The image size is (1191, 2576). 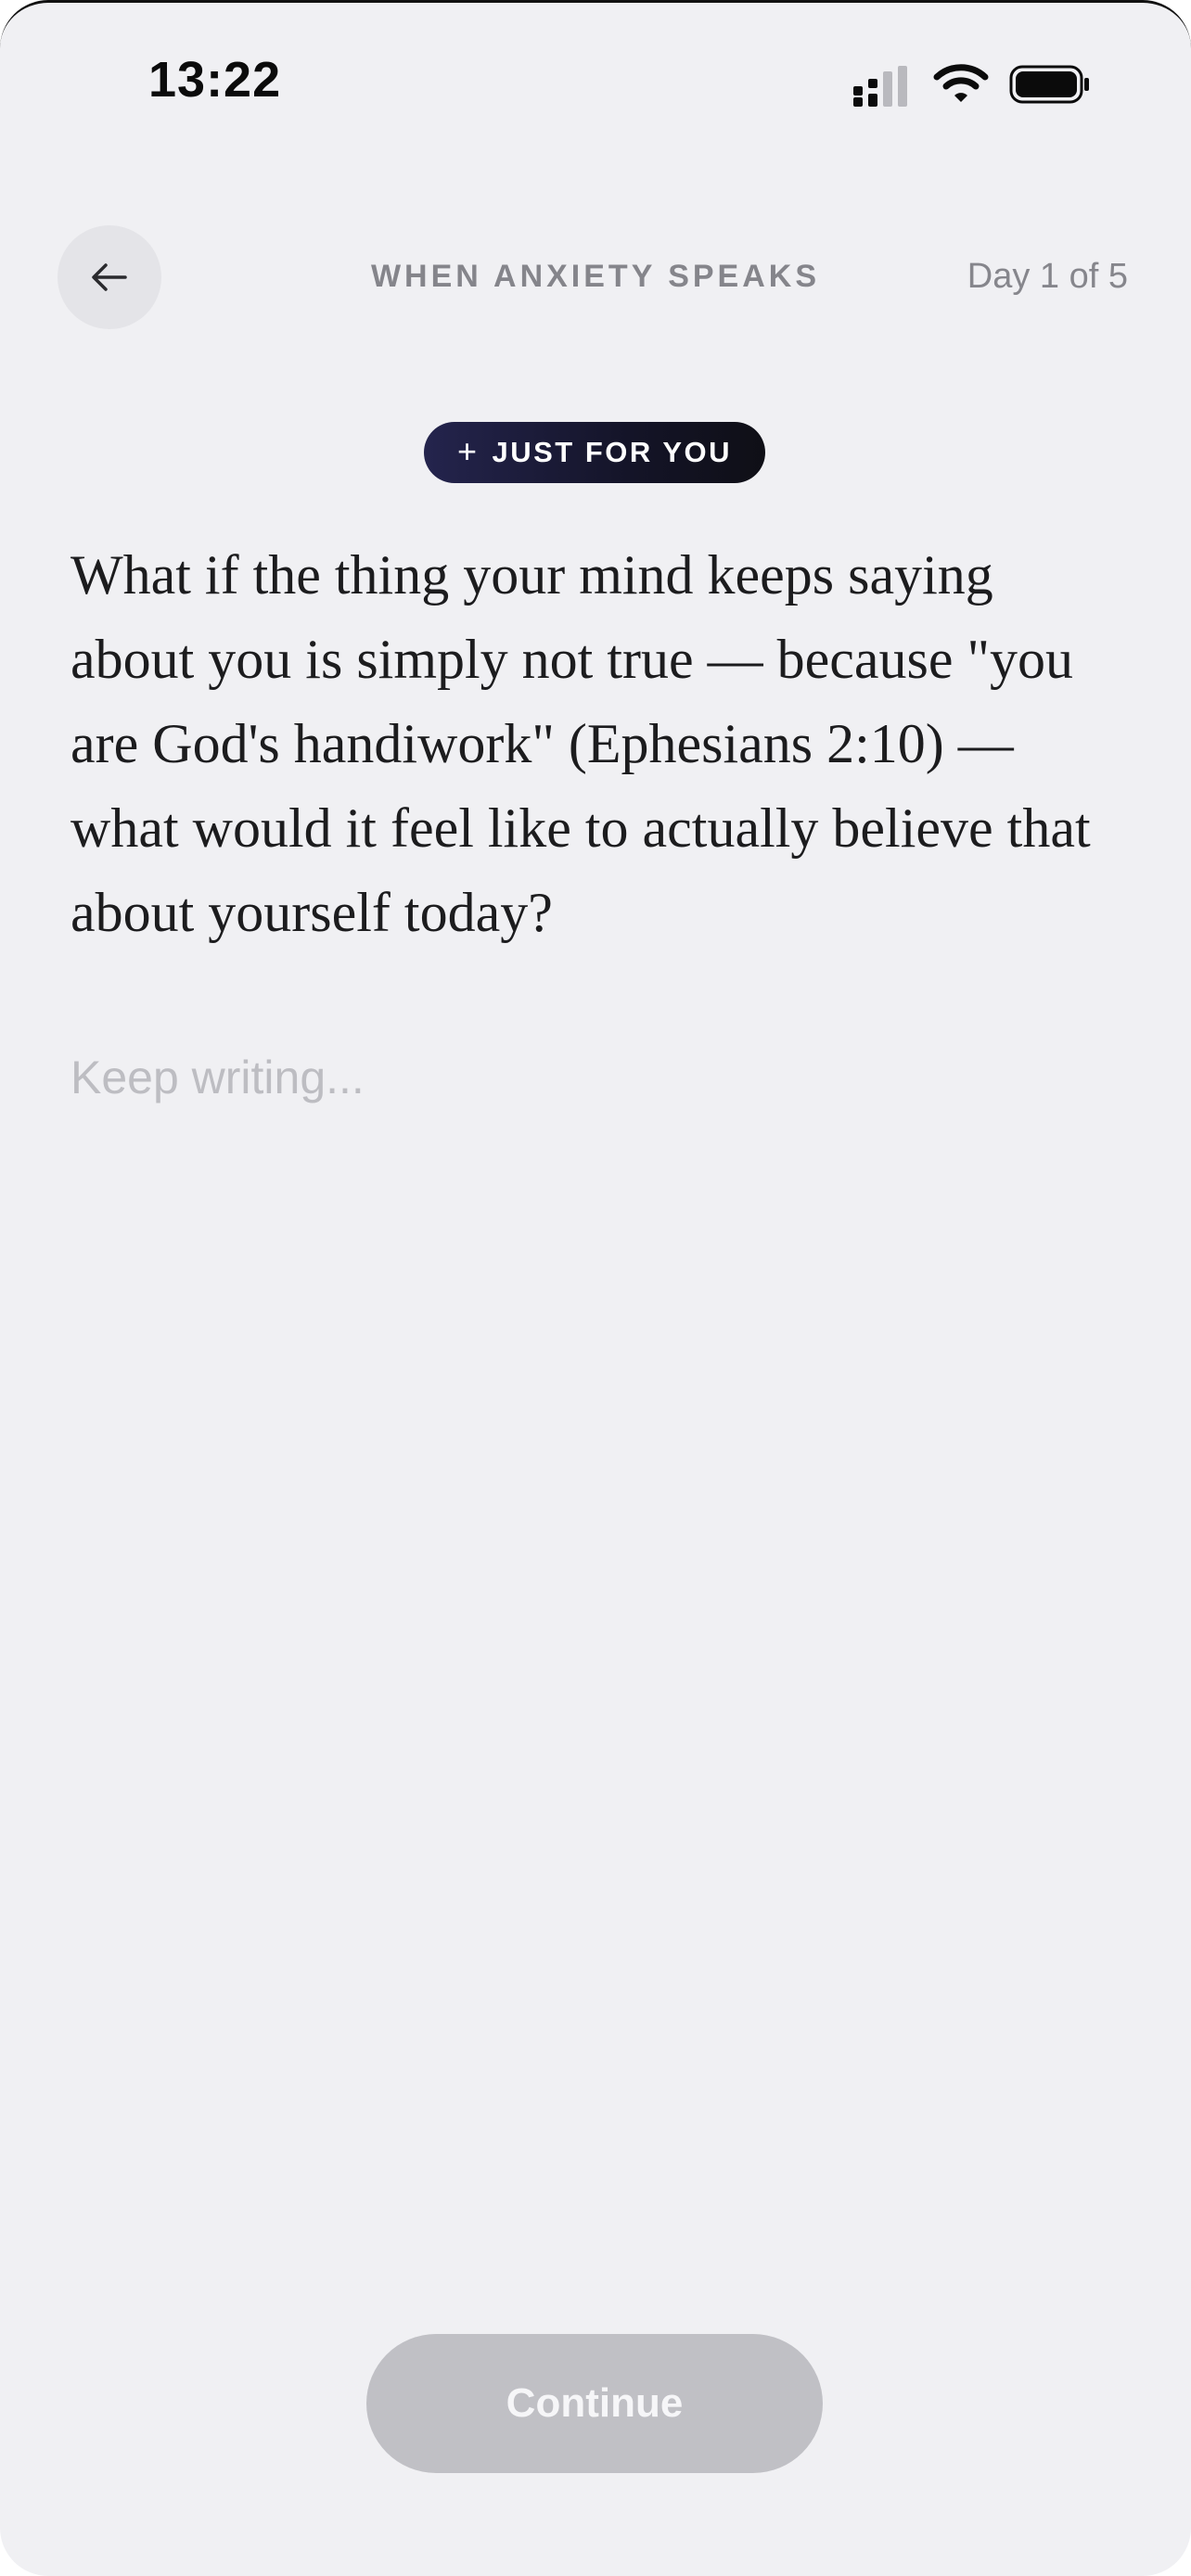 What do you see at coordinates (595, 276) in the screenshot?
I see `page-title: WHEN ANXIETY SPEAKS` at bounding box center [595, 276].